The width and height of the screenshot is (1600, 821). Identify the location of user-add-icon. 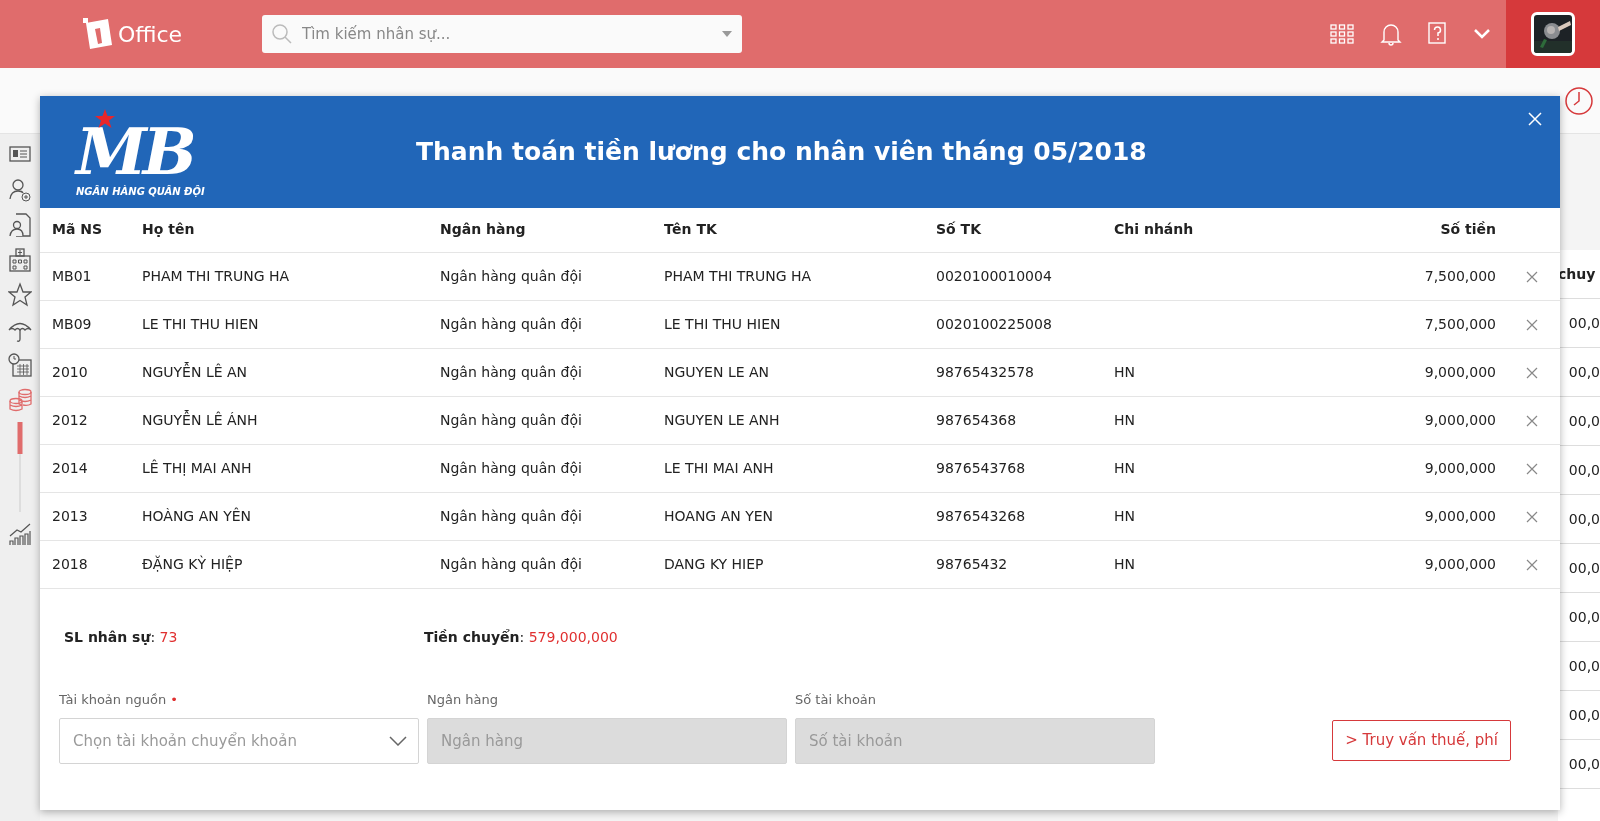
(20, 190).